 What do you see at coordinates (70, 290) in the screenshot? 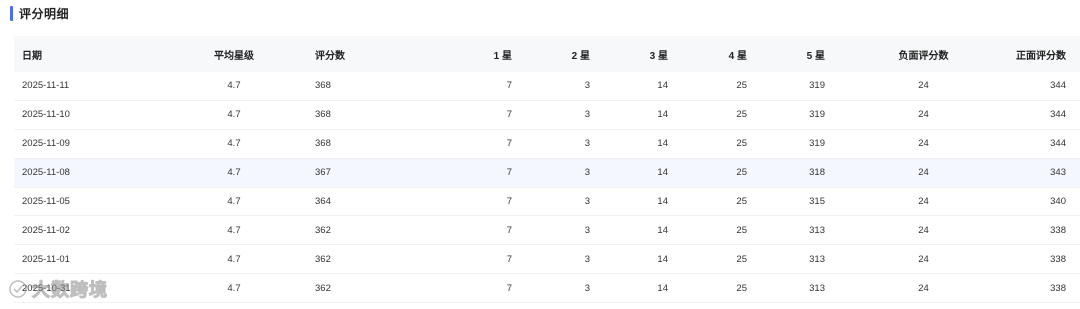
I see `watermark-text: 大数跨境` at bounding box center [70, 290].